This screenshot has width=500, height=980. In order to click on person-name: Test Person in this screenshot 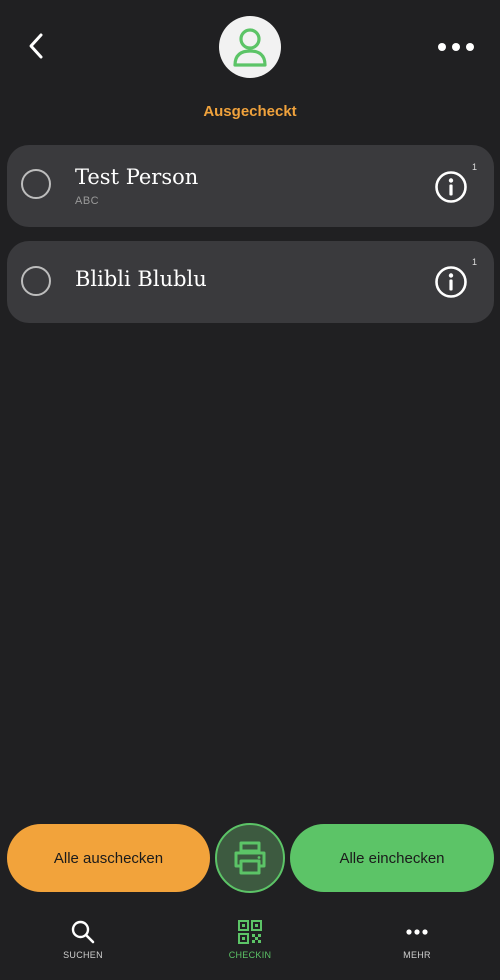, I will do `click(137, 177)`.